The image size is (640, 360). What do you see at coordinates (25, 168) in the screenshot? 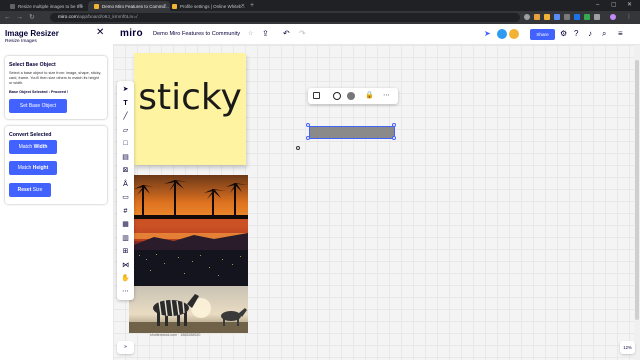
I see `match-height-prefix: Match` at bounding box center [25, 168].